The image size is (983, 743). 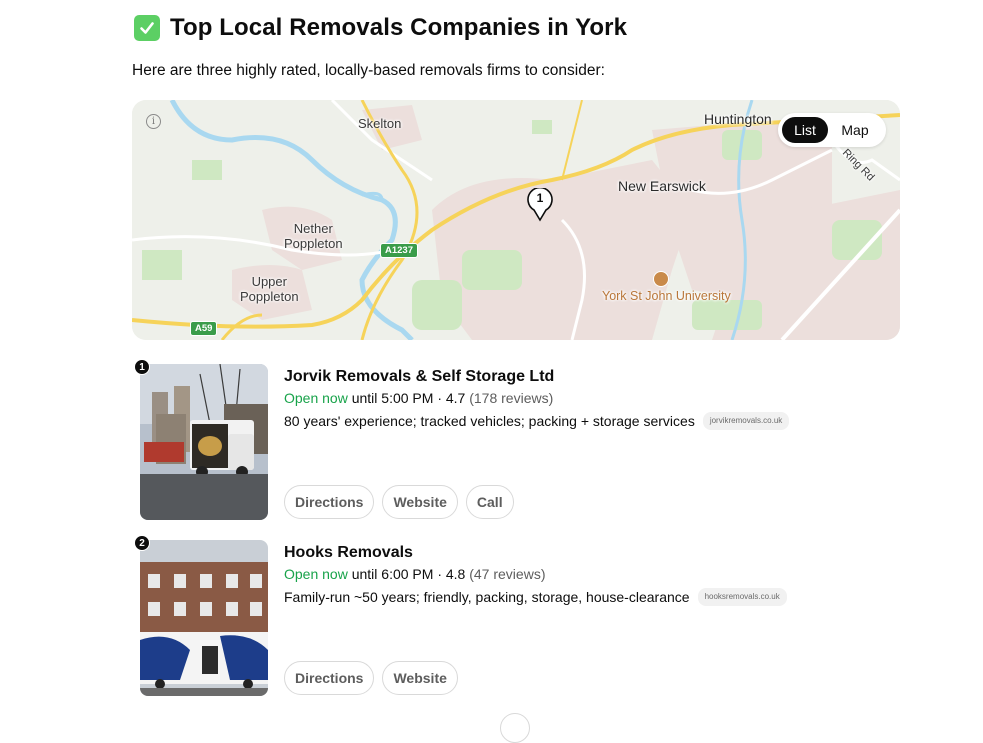 I want to click on map-label-york-st-john: York St John University, so click(x=666, y=296).